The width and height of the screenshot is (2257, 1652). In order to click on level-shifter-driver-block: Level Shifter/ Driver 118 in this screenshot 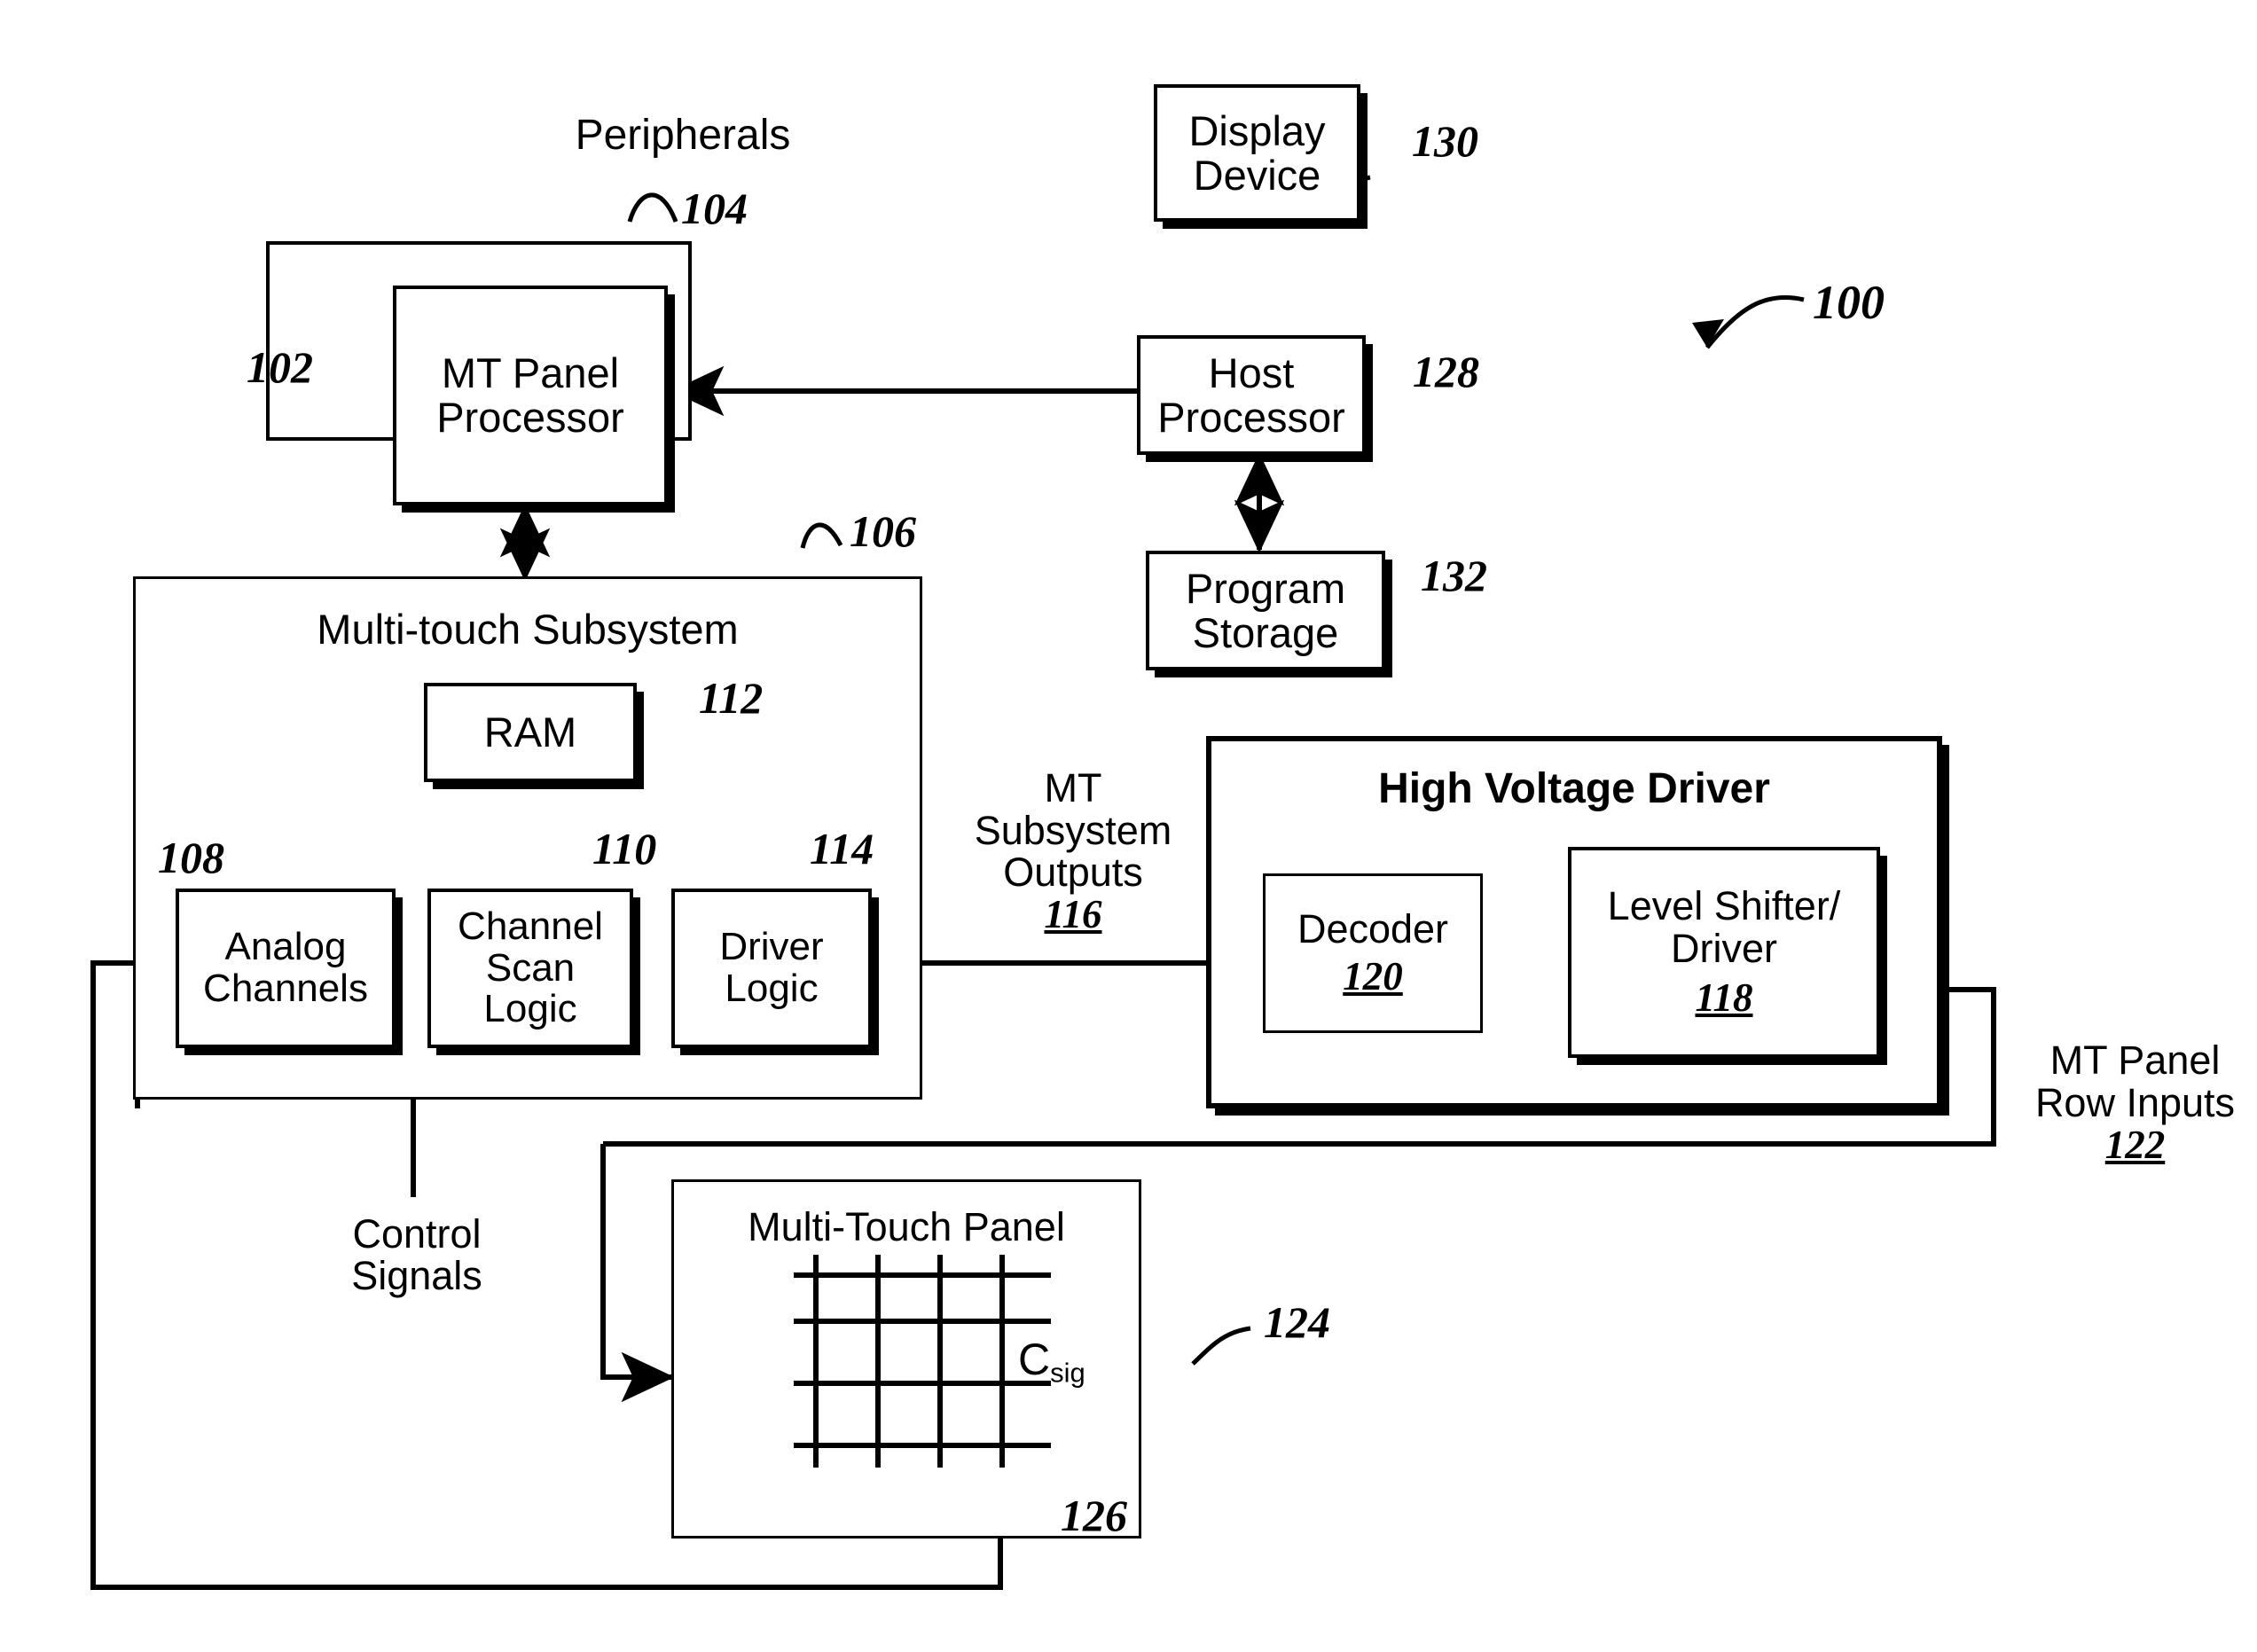, I will do `click(1724, 952)`.